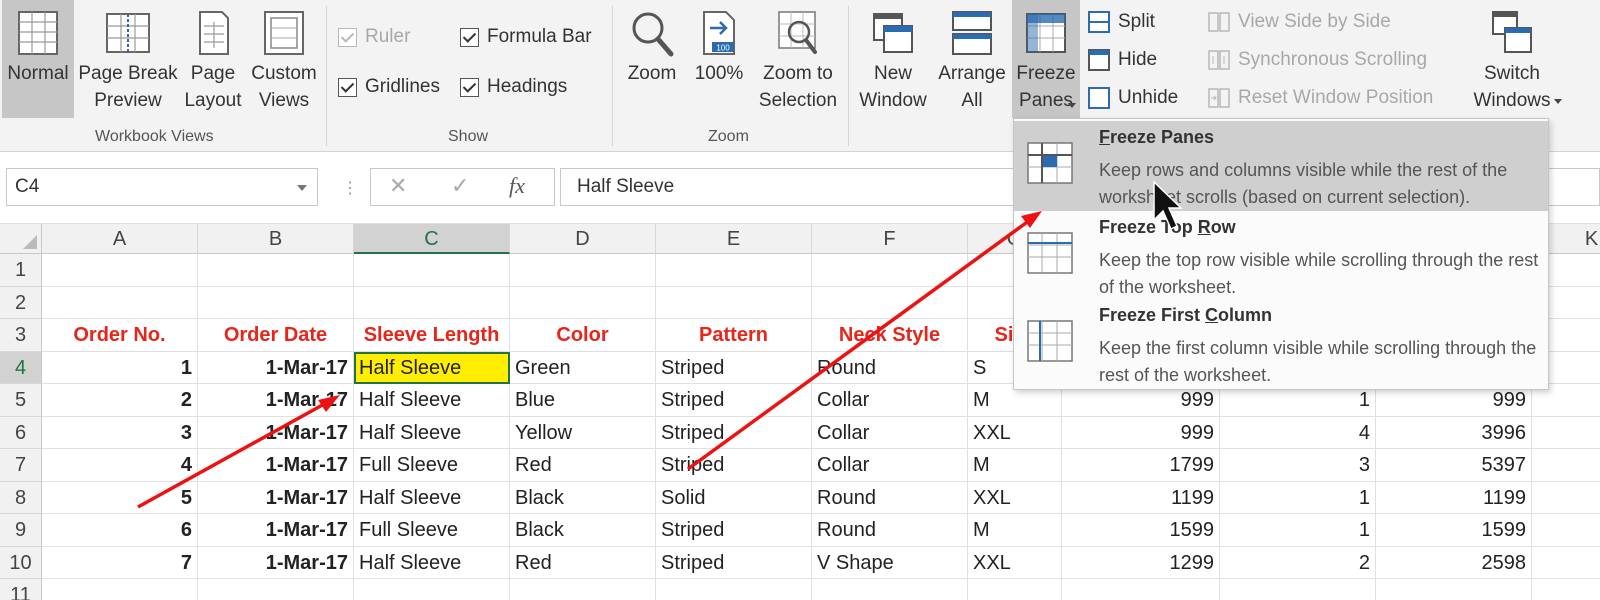 This screenshot has height=600, width=1600. I want to click on zoom-button: Zoom, so click(652, 43).